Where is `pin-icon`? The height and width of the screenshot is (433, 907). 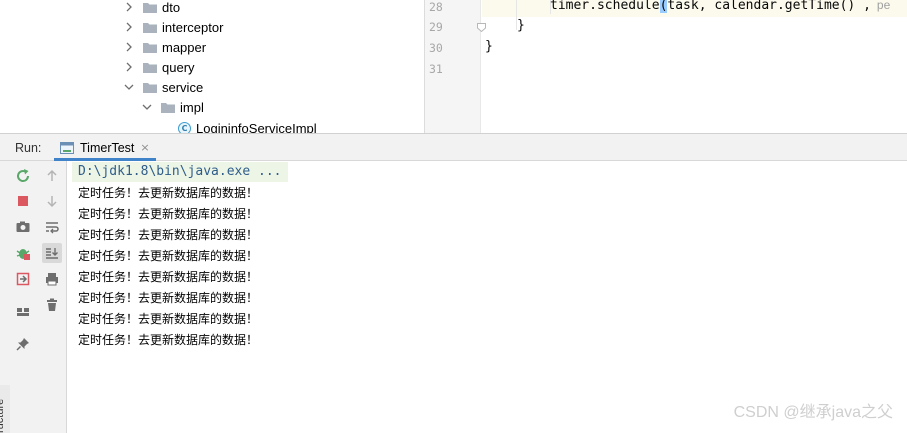 pin-icon is located at coordinates (22, 344).